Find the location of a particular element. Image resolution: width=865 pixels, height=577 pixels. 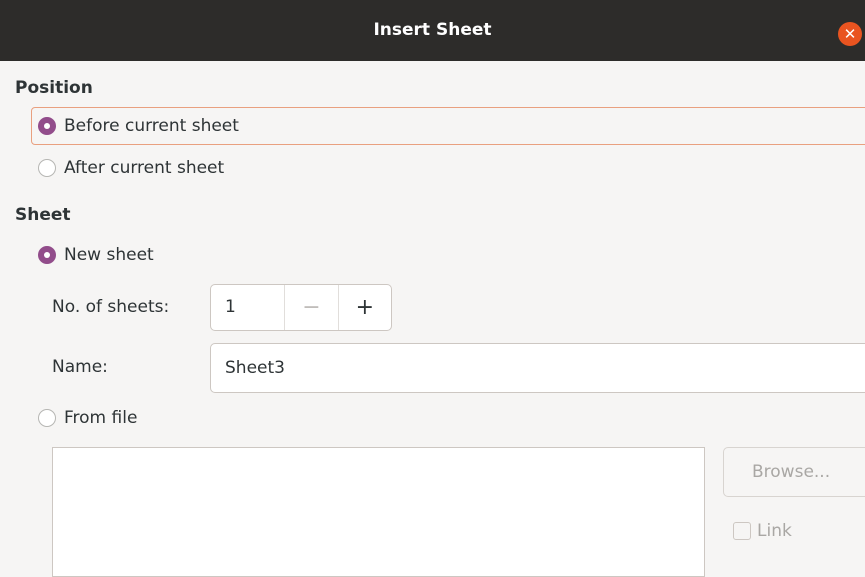

radio-from-file: From file is located at coordinates (87, 418).